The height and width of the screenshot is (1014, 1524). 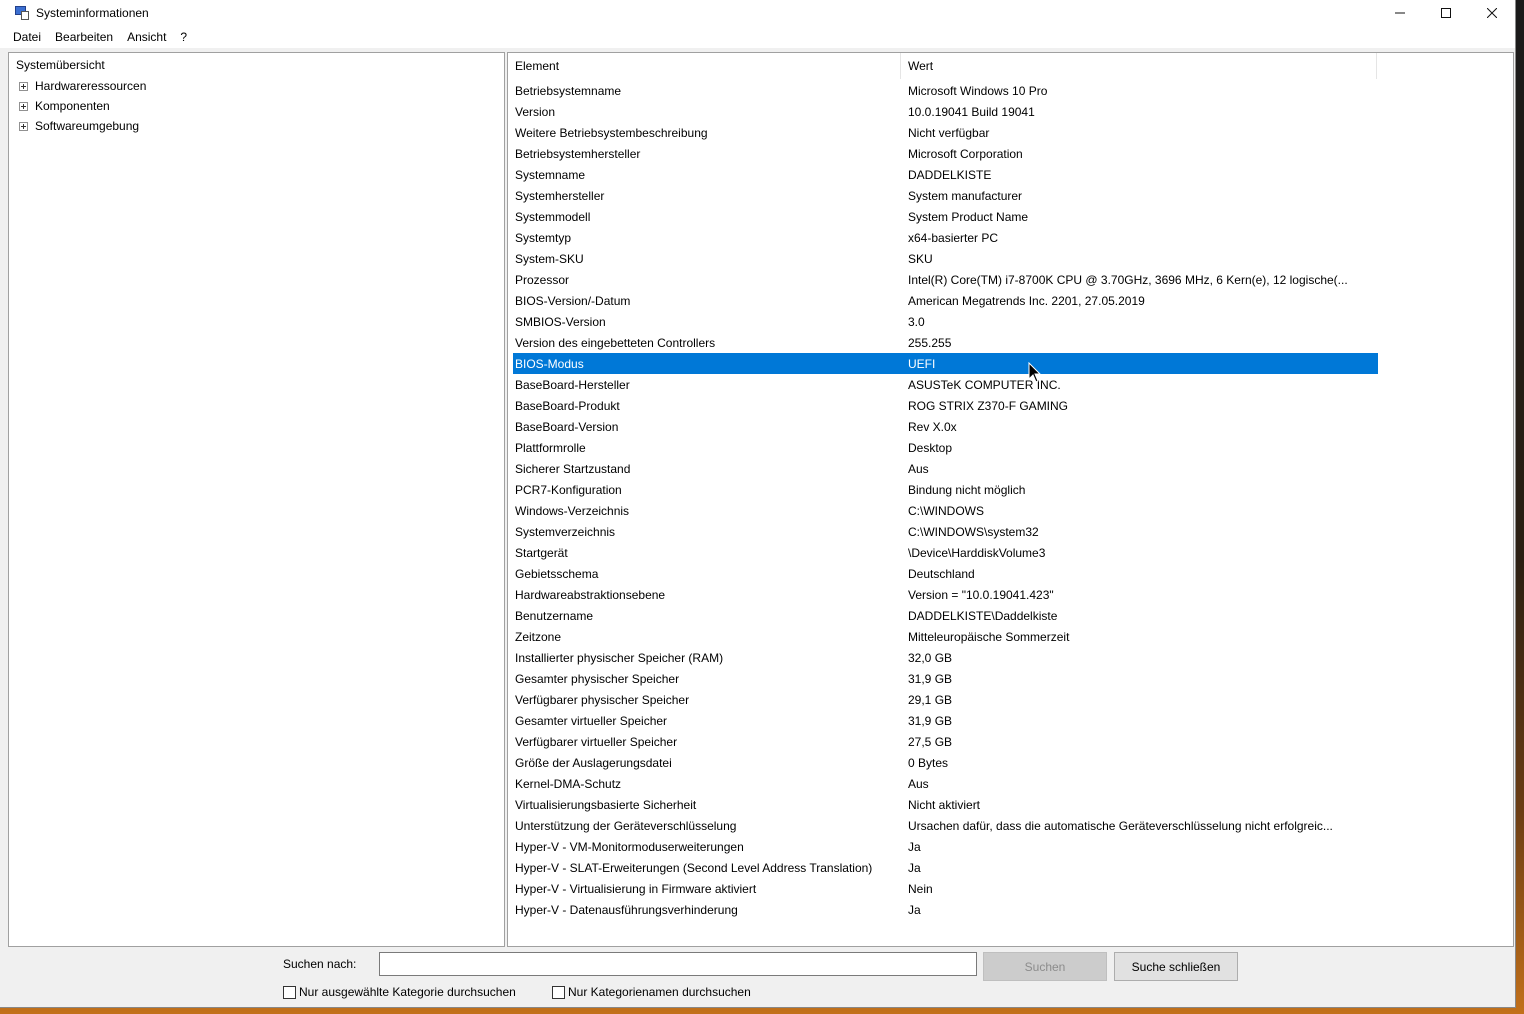 What do you see at coordinates (978, 90) in the screenshot?
I see `cell-value: Microsoft Windows 10 Pro` at bounding box center [978, 90].